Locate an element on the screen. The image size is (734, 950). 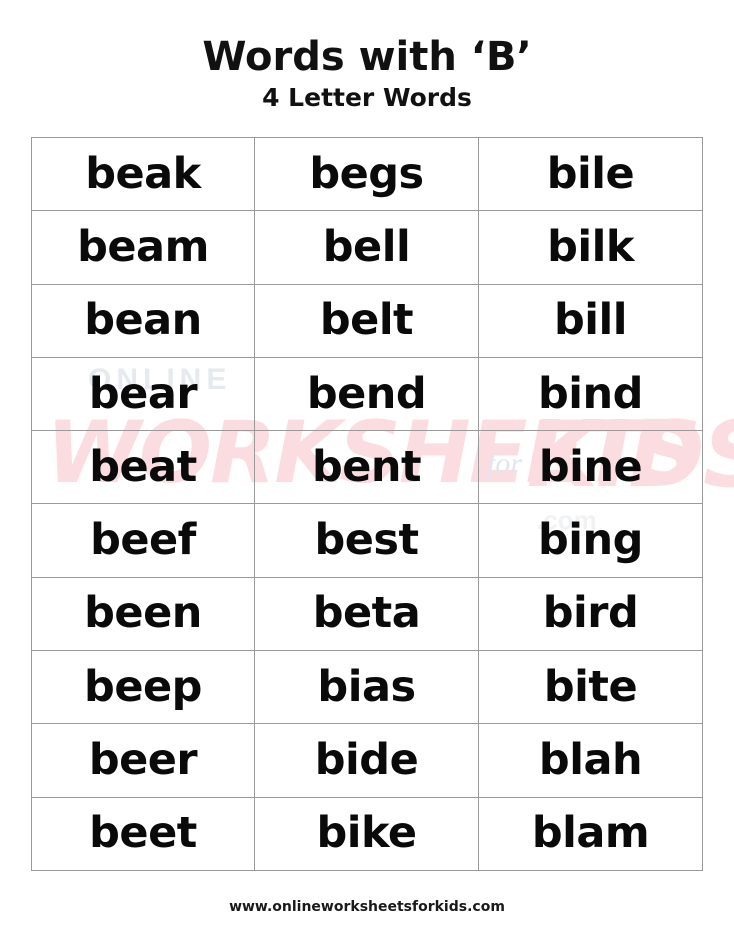
word-cell: bear is located at coordinates (143, 394).